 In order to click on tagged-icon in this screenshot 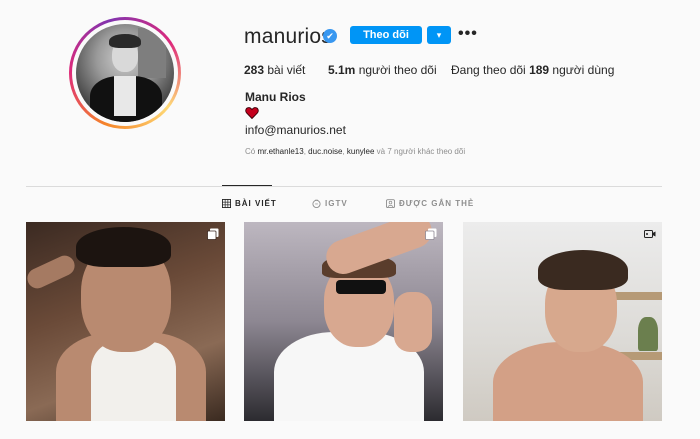, I will do `click(390, 203)`.